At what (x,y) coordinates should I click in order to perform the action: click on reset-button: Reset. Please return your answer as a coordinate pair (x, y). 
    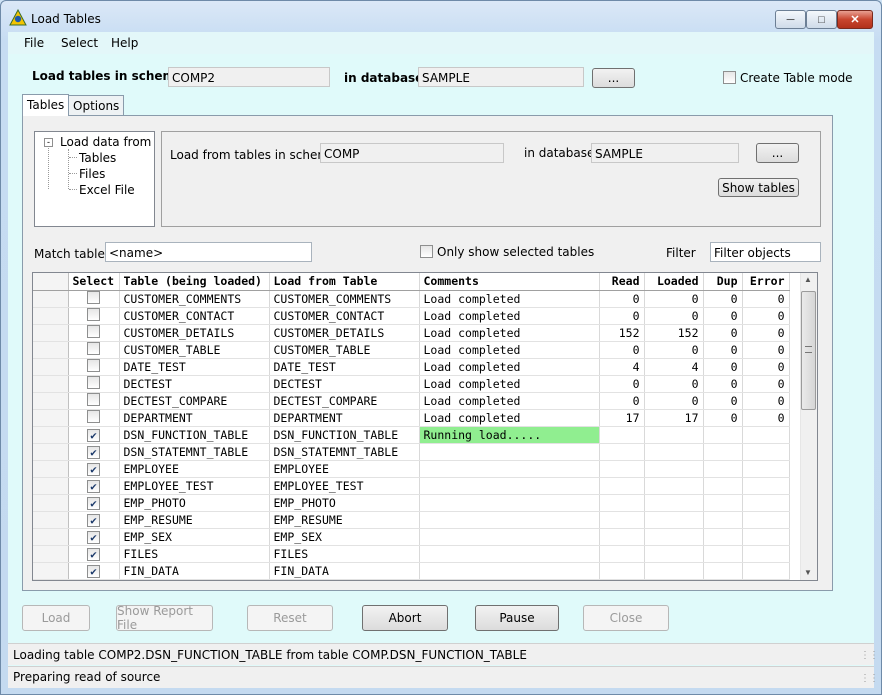
    Looking at the image, I should click on (290, 618).